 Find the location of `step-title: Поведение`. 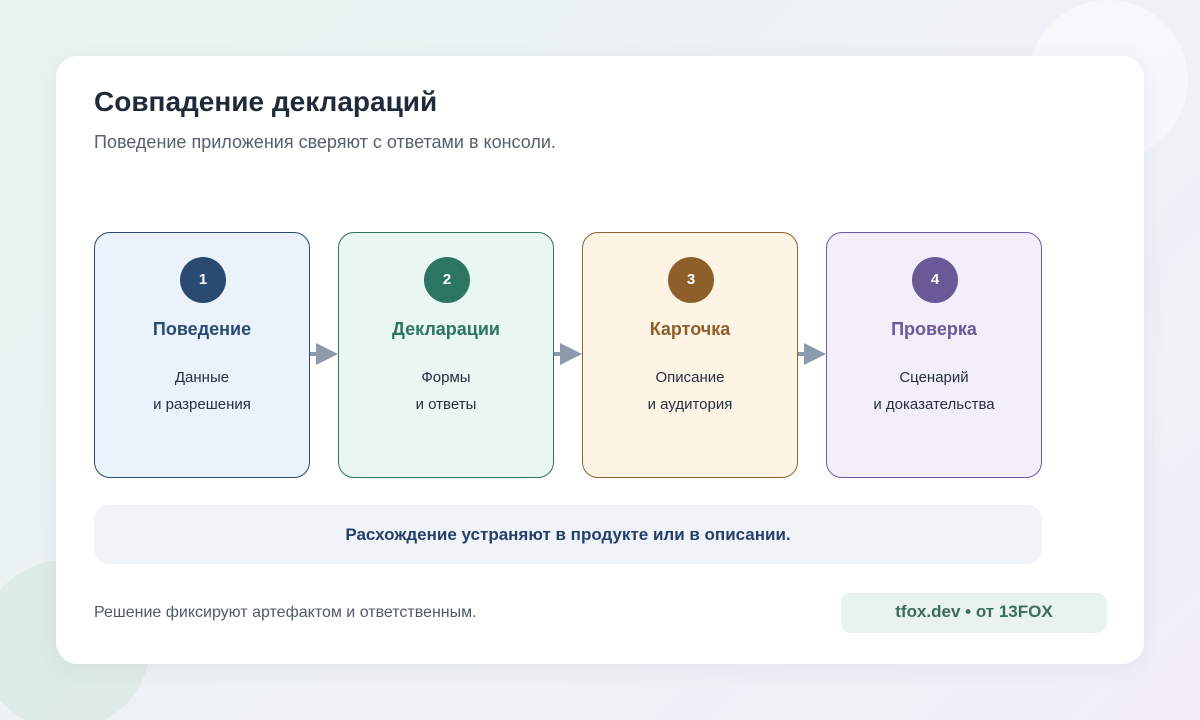

step-title: Поведение is located at coordinates (202, 329).